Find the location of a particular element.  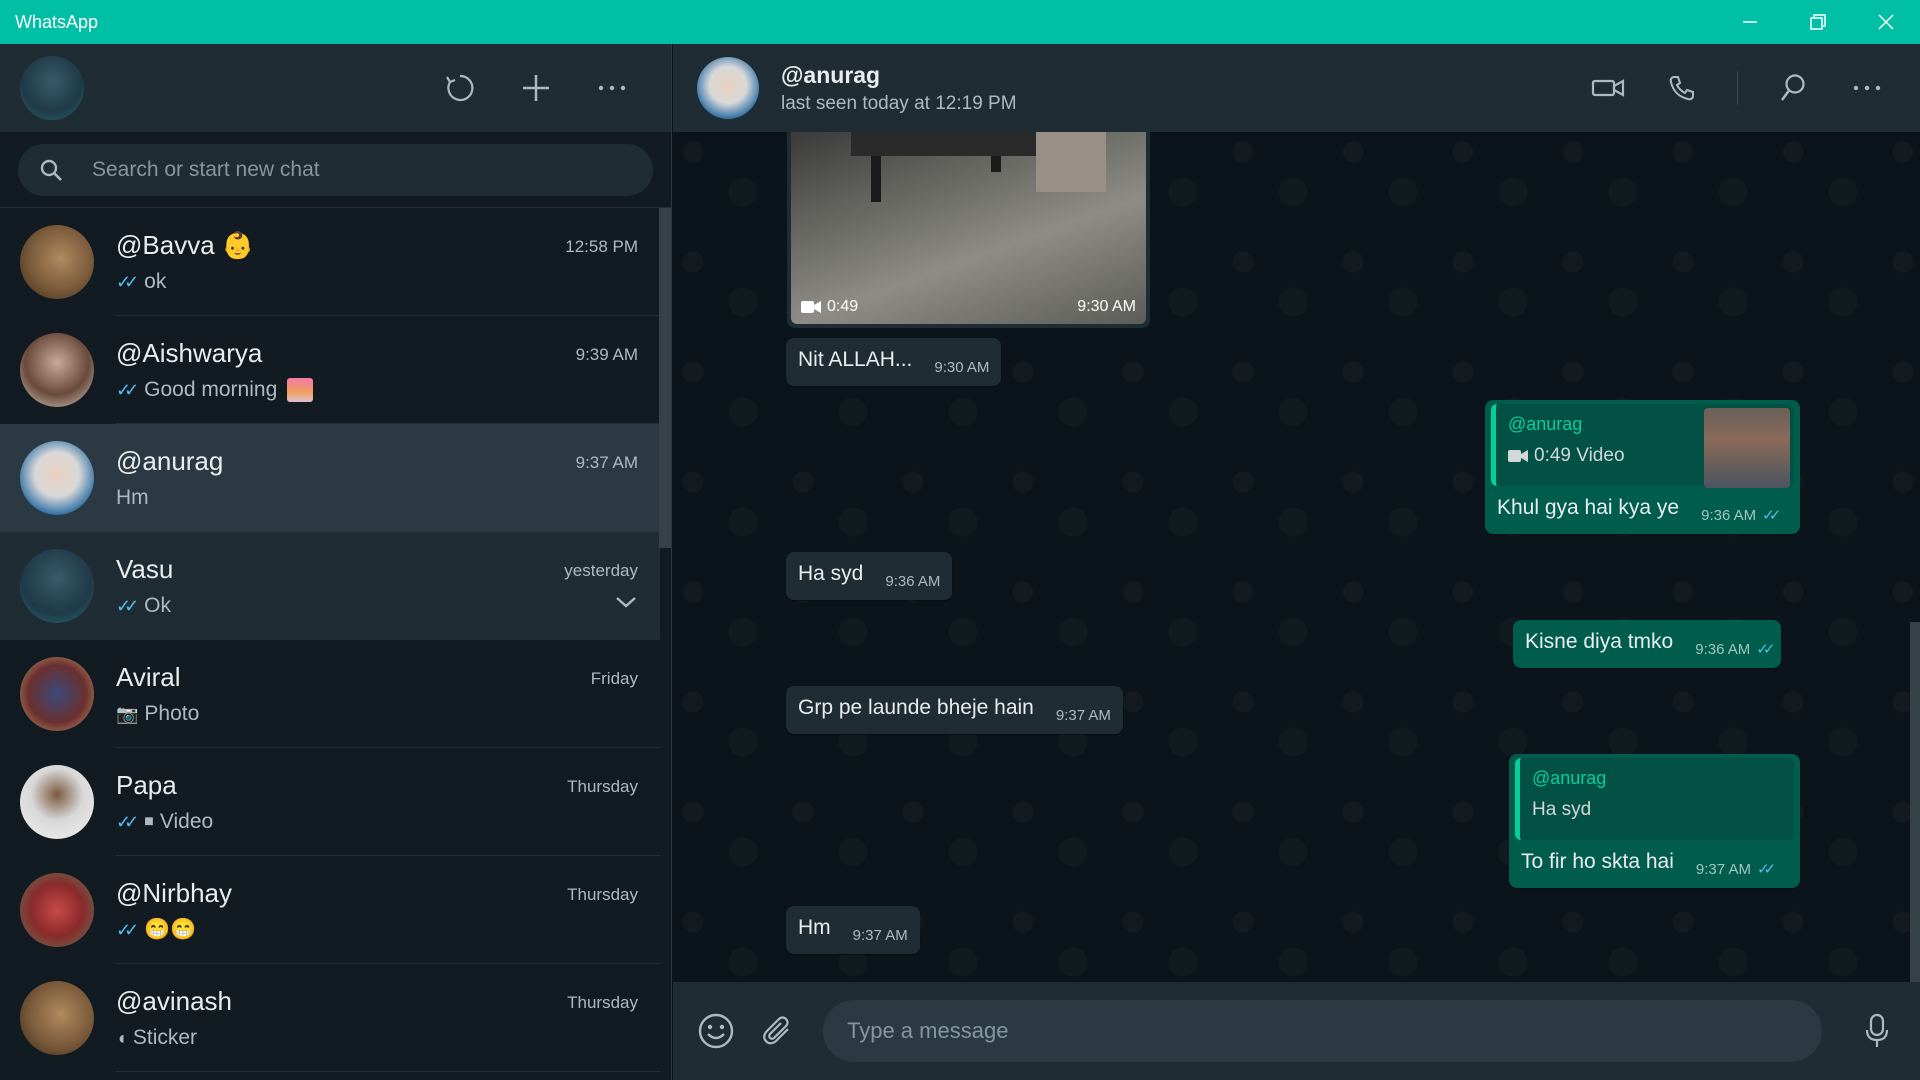

message-text: Grp pe launde bheje hain is located at coordinates (916, 707).